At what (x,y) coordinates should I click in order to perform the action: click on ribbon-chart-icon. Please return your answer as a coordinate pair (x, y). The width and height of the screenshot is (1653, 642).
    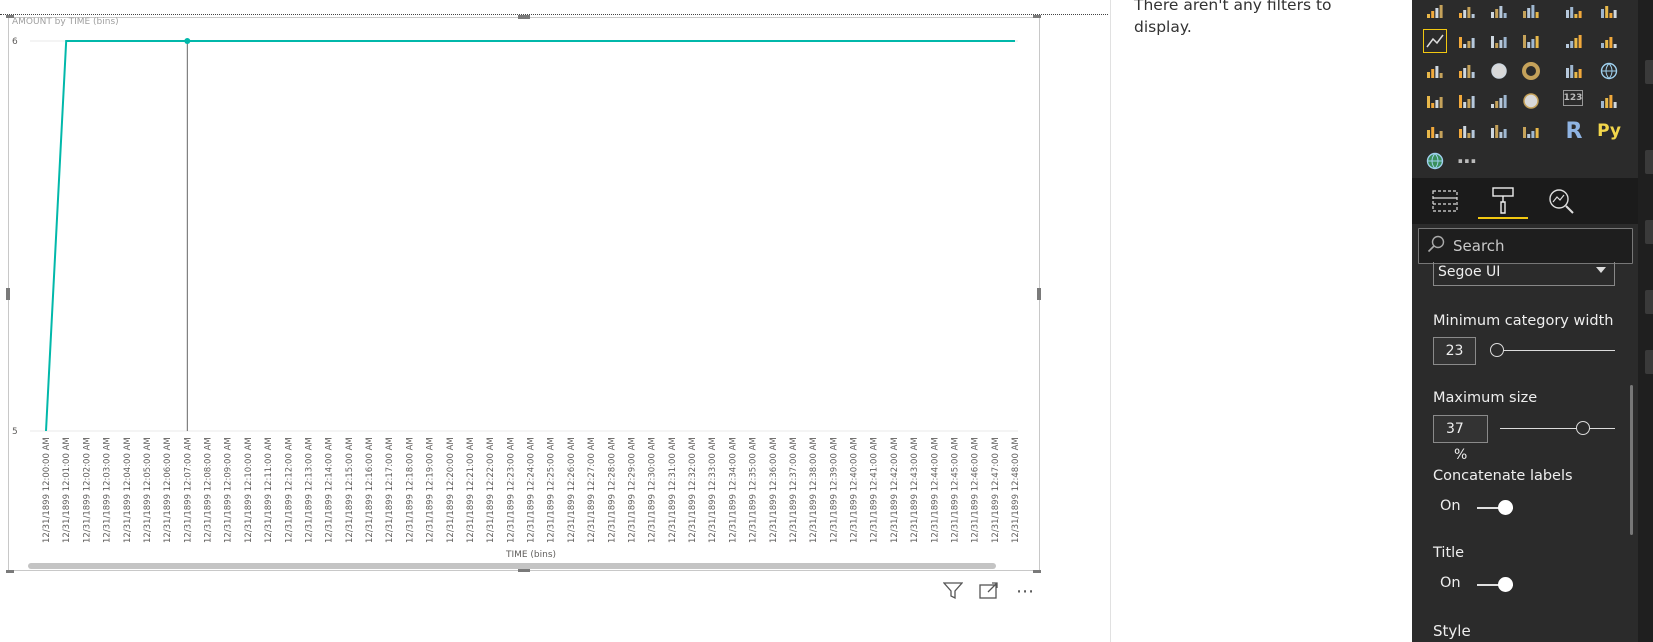
    Looking at the image, I should click on (1609, 41).